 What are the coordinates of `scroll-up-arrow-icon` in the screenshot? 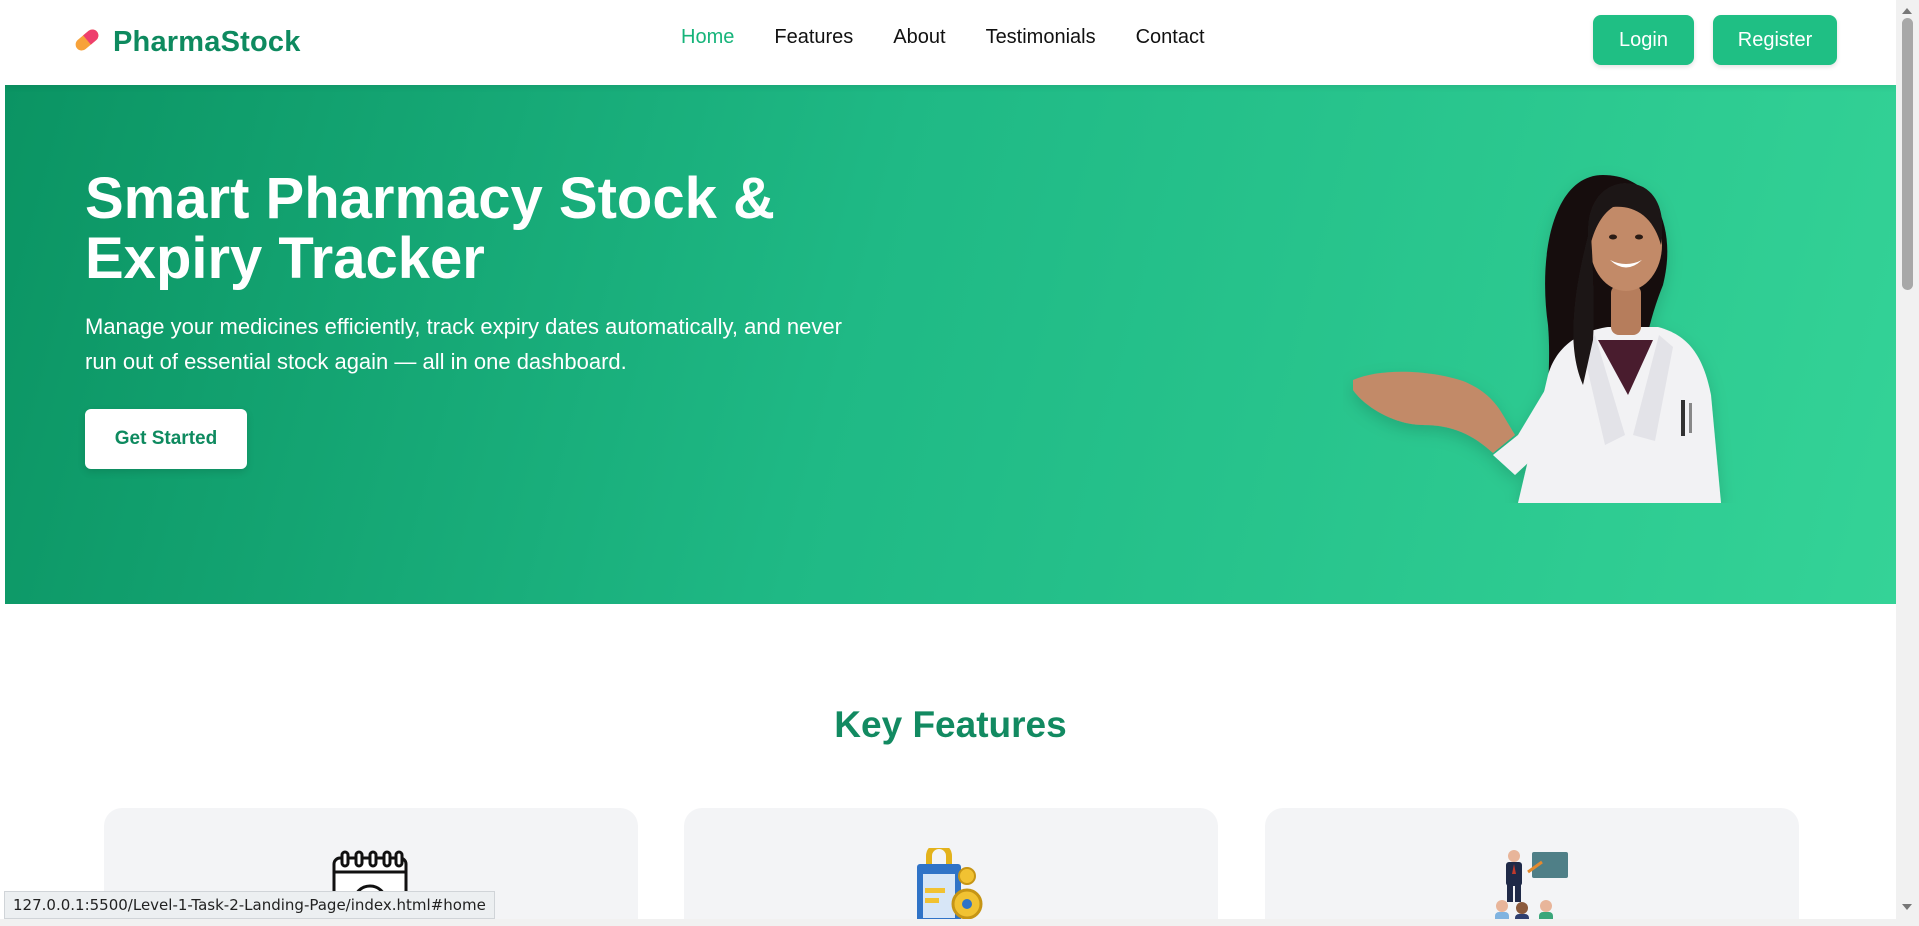 It's located at (1907, 11).